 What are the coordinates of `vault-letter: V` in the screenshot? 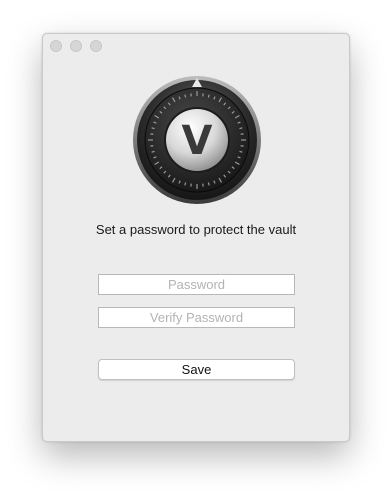 It's located at (197, 141).